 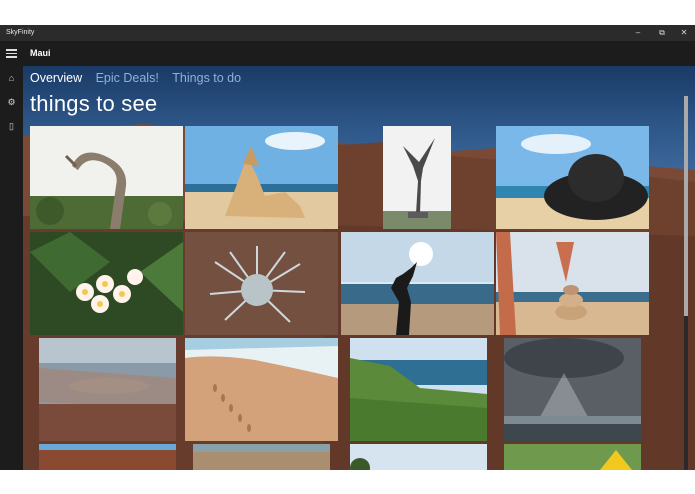 What do you see at coordinates (261, 389) in the screenshot?
I see `footprints-photo` at bounding box center [261, 389].